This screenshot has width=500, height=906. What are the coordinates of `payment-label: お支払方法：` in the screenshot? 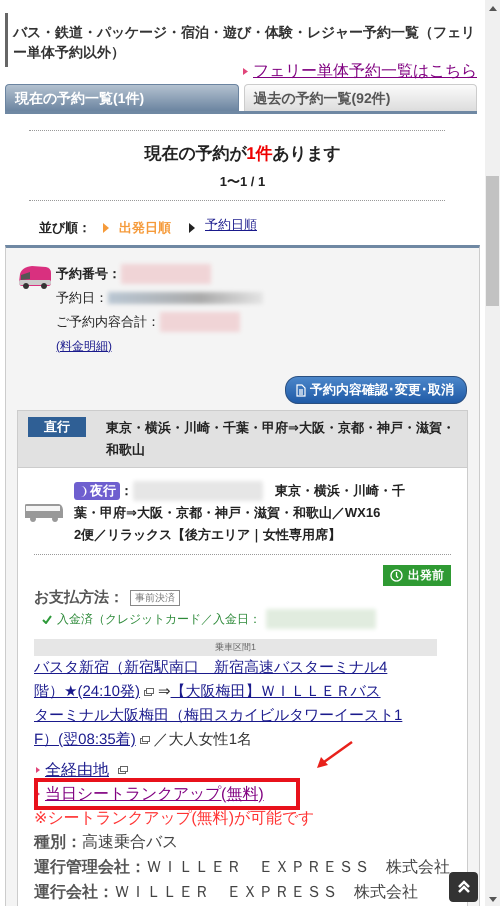 It's located at (79, 597).